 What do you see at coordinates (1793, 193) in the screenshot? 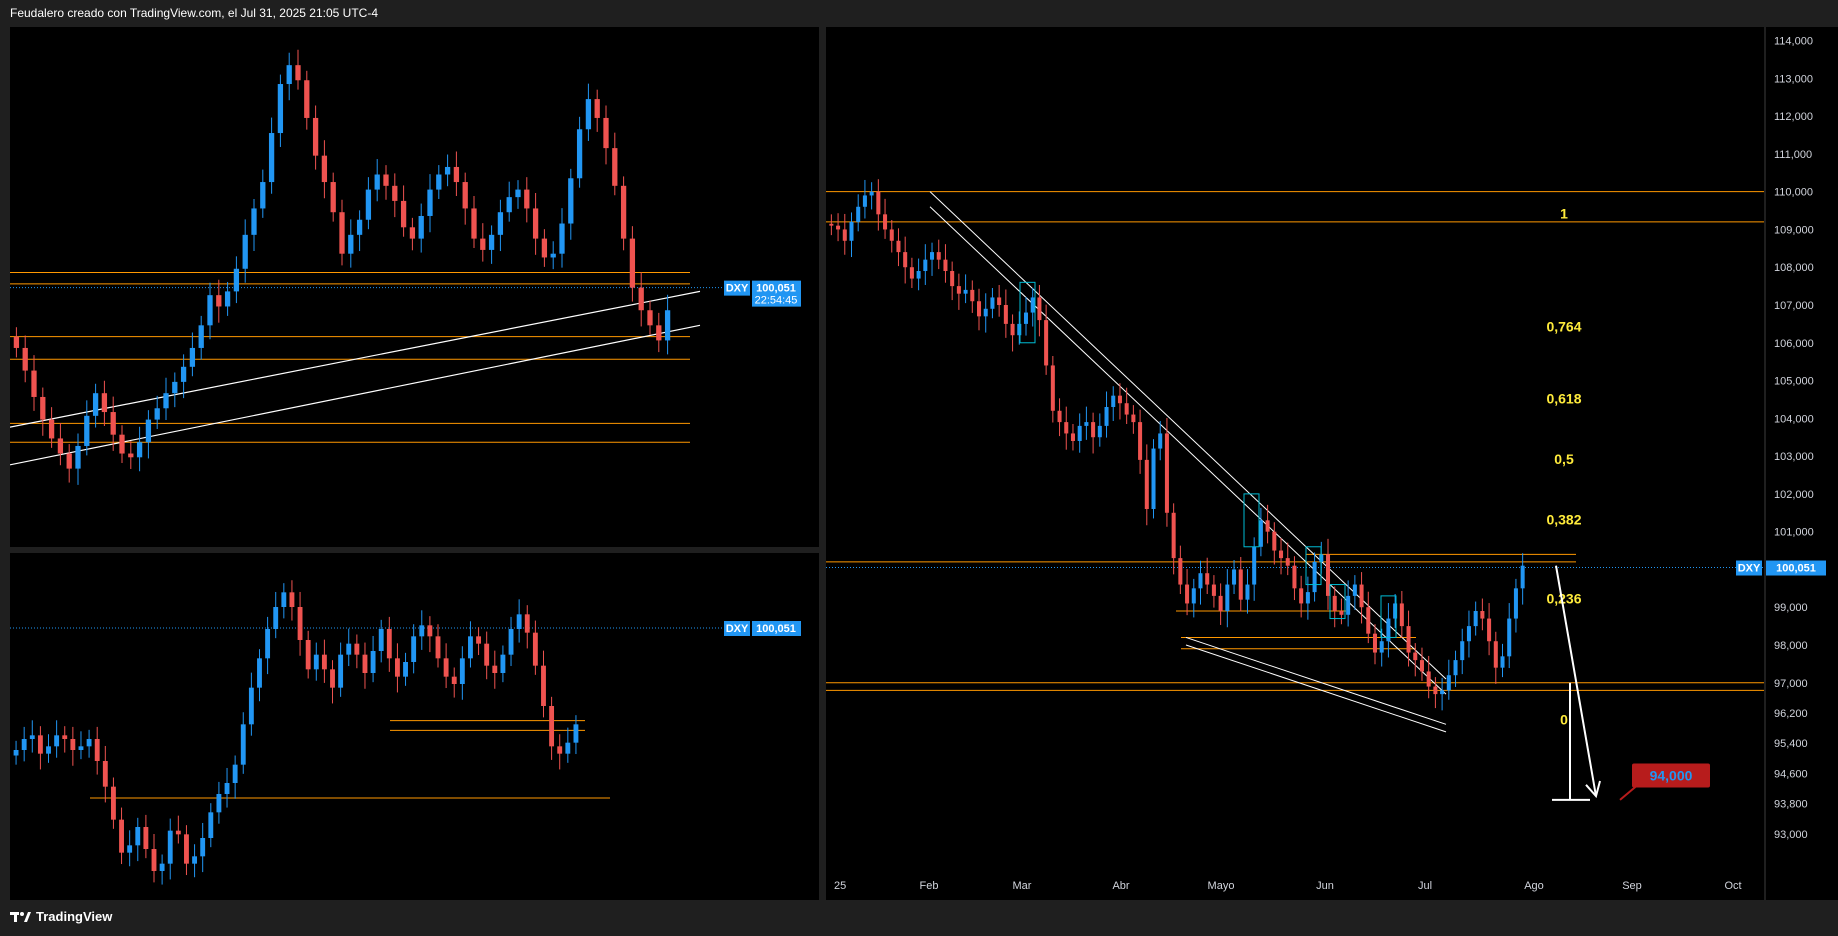
I see `y-axis-tick-label: 110,000` at bounding box center [1793, 193].